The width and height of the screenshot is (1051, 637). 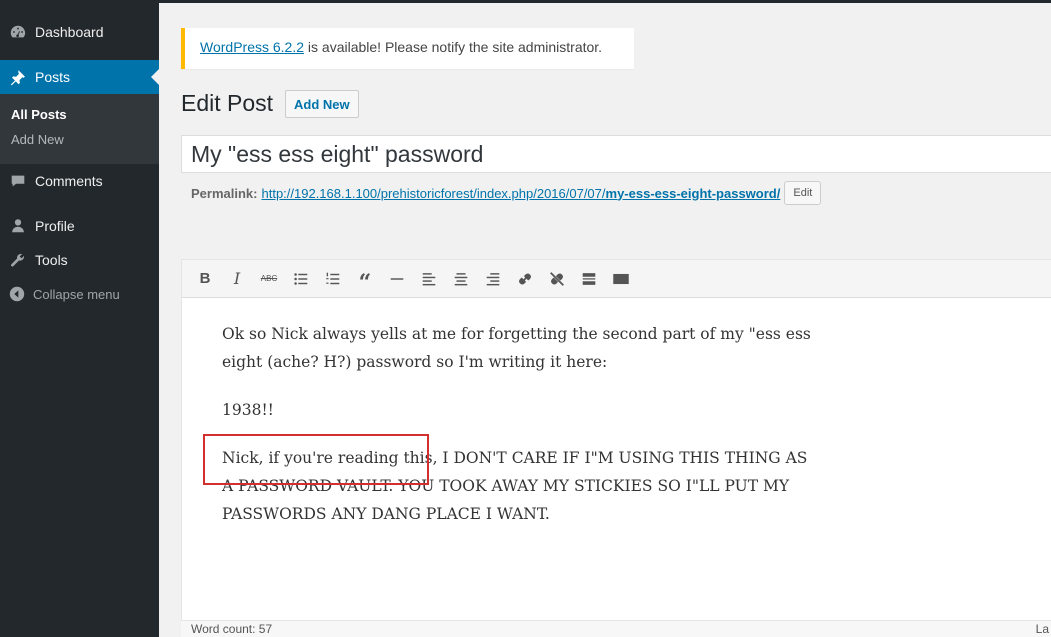 I want to click on bulleted-list-icon, so click(x=301, y=278).